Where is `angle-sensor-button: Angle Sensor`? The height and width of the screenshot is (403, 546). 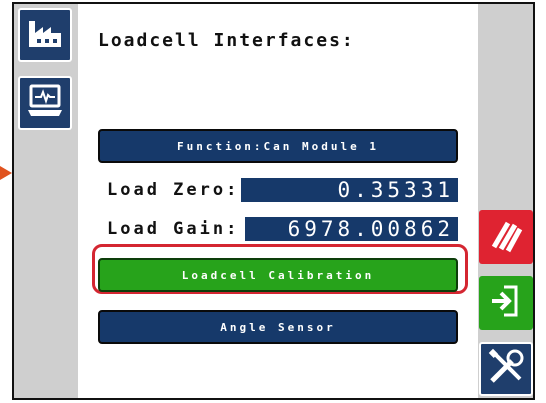 angle-sensor-button: Angle Sensor is located at coordinates (278, 327).